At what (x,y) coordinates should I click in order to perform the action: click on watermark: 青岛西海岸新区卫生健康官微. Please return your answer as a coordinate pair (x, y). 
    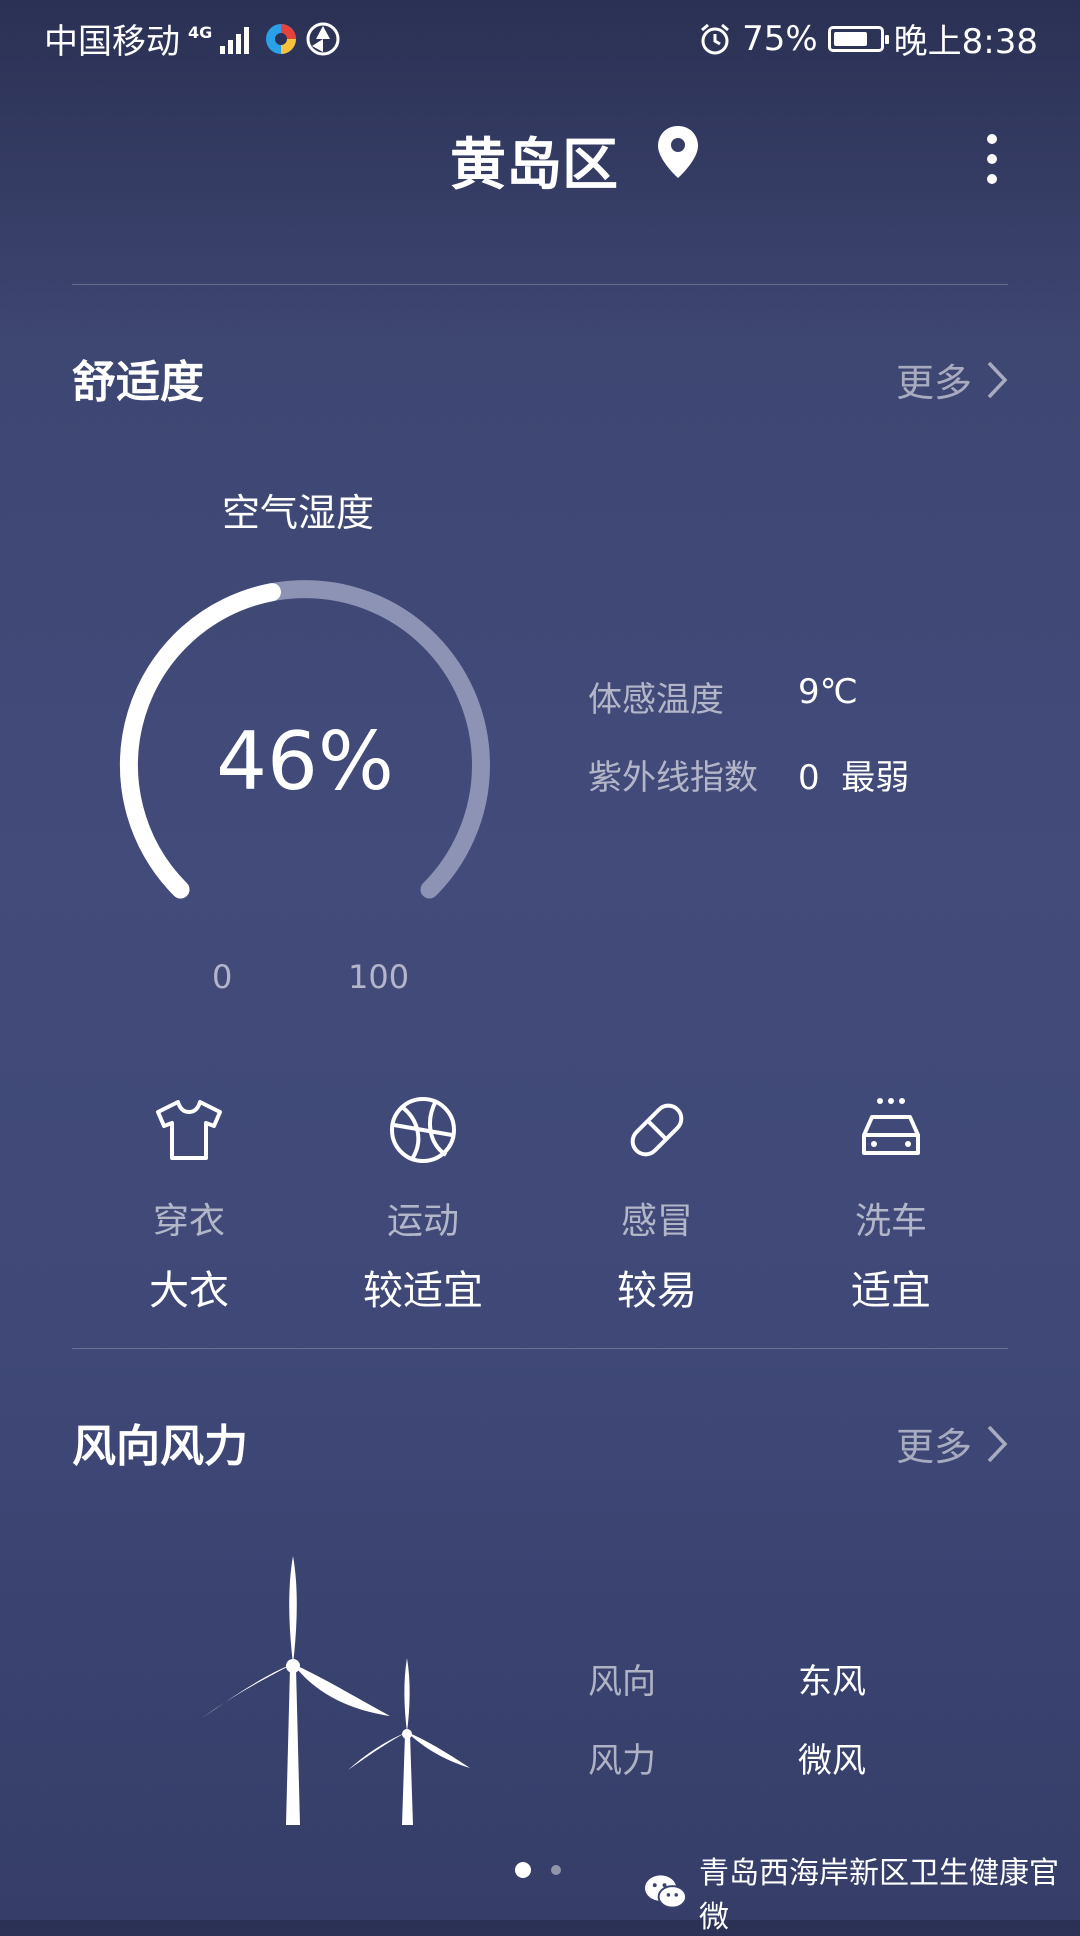
    Looking at the image, I should click on (862, 1892).